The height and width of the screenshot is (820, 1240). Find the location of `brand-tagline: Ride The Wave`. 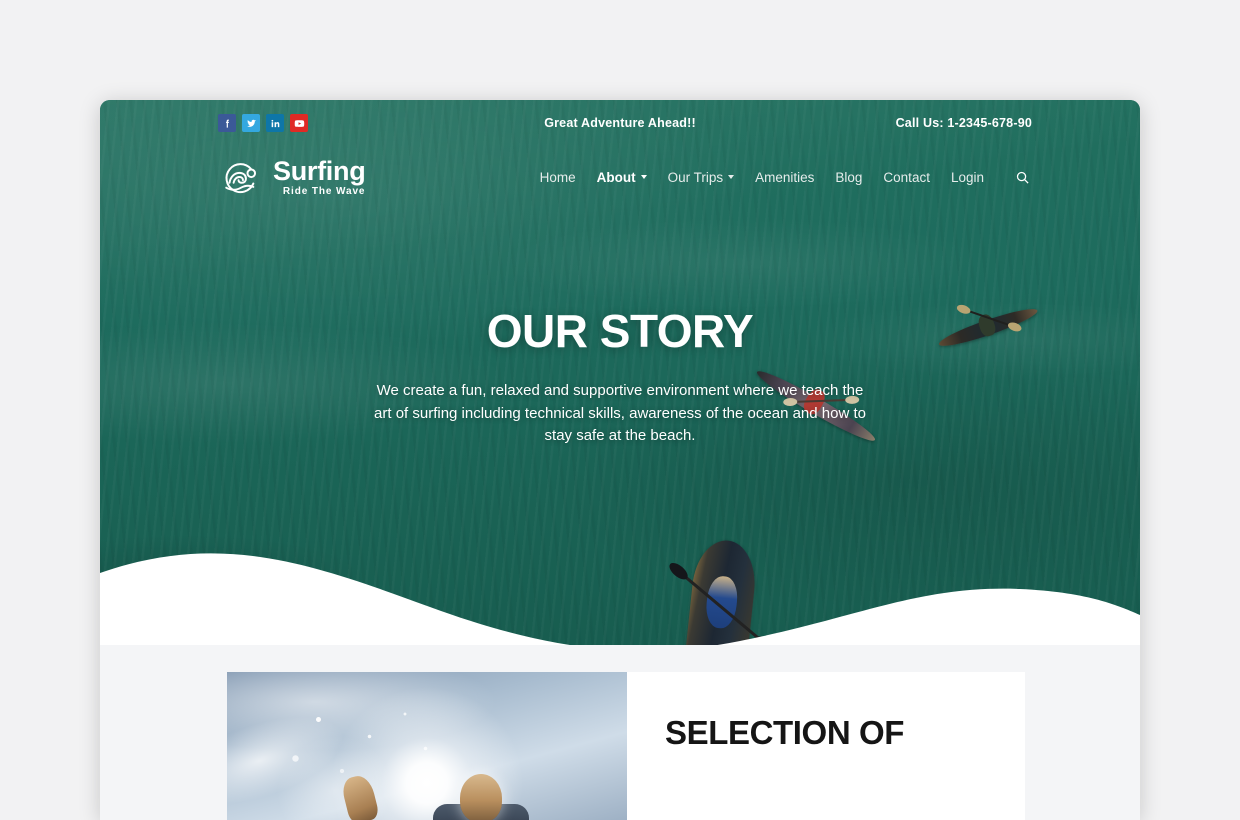

brand-tagline: Ride The Wave is located at coordinates (324, 191).